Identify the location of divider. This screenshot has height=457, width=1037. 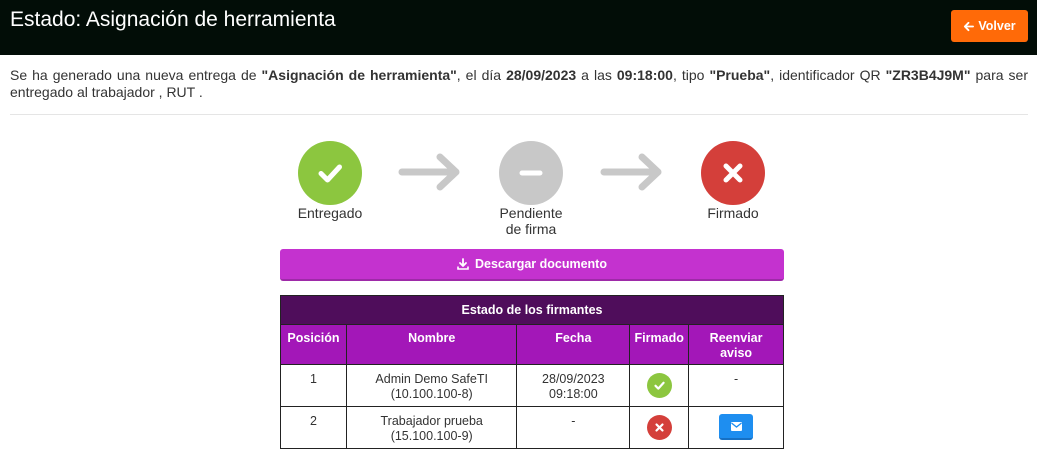
(519, 114).